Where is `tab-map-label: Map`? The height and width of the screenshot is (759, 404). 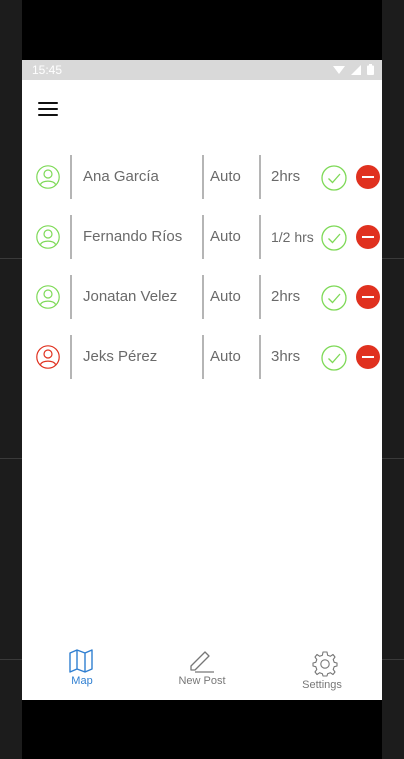
tab-map-label: Map is located at coordinates (82, 681).